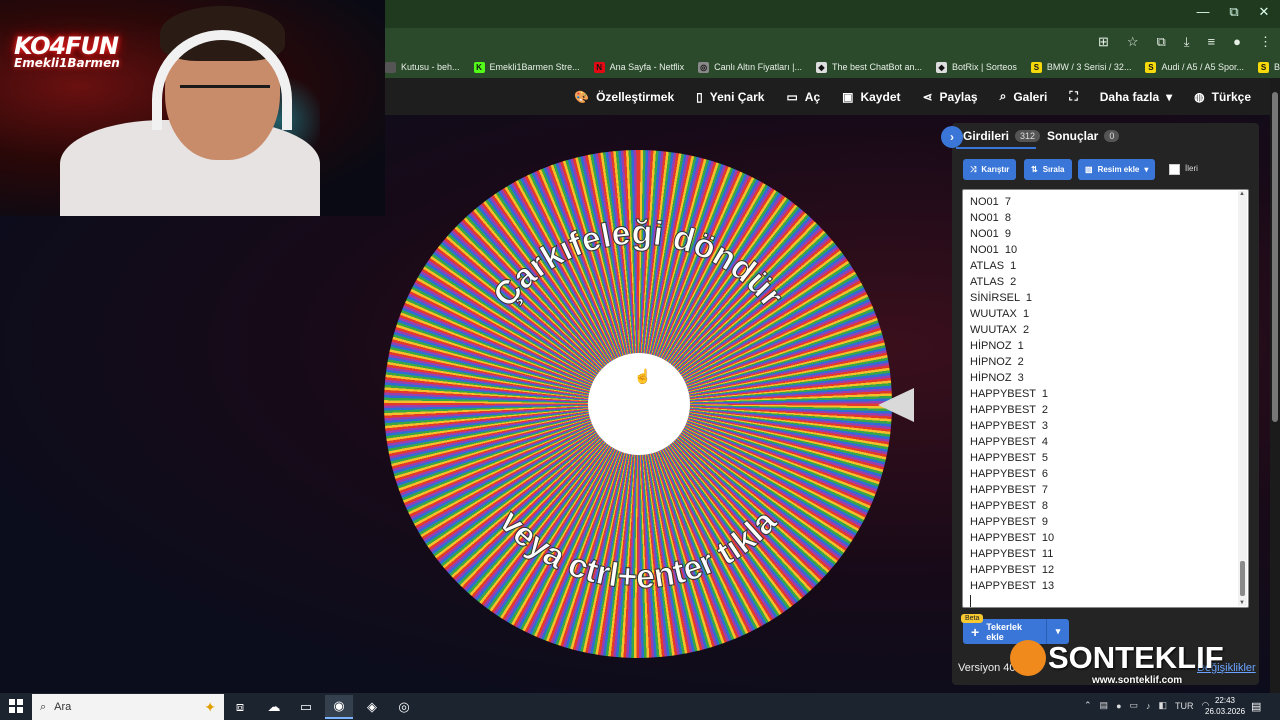 This screenshot has width=1280, height=720. I want to click on entries-scrollbar-thumb, so click(1242, 578).